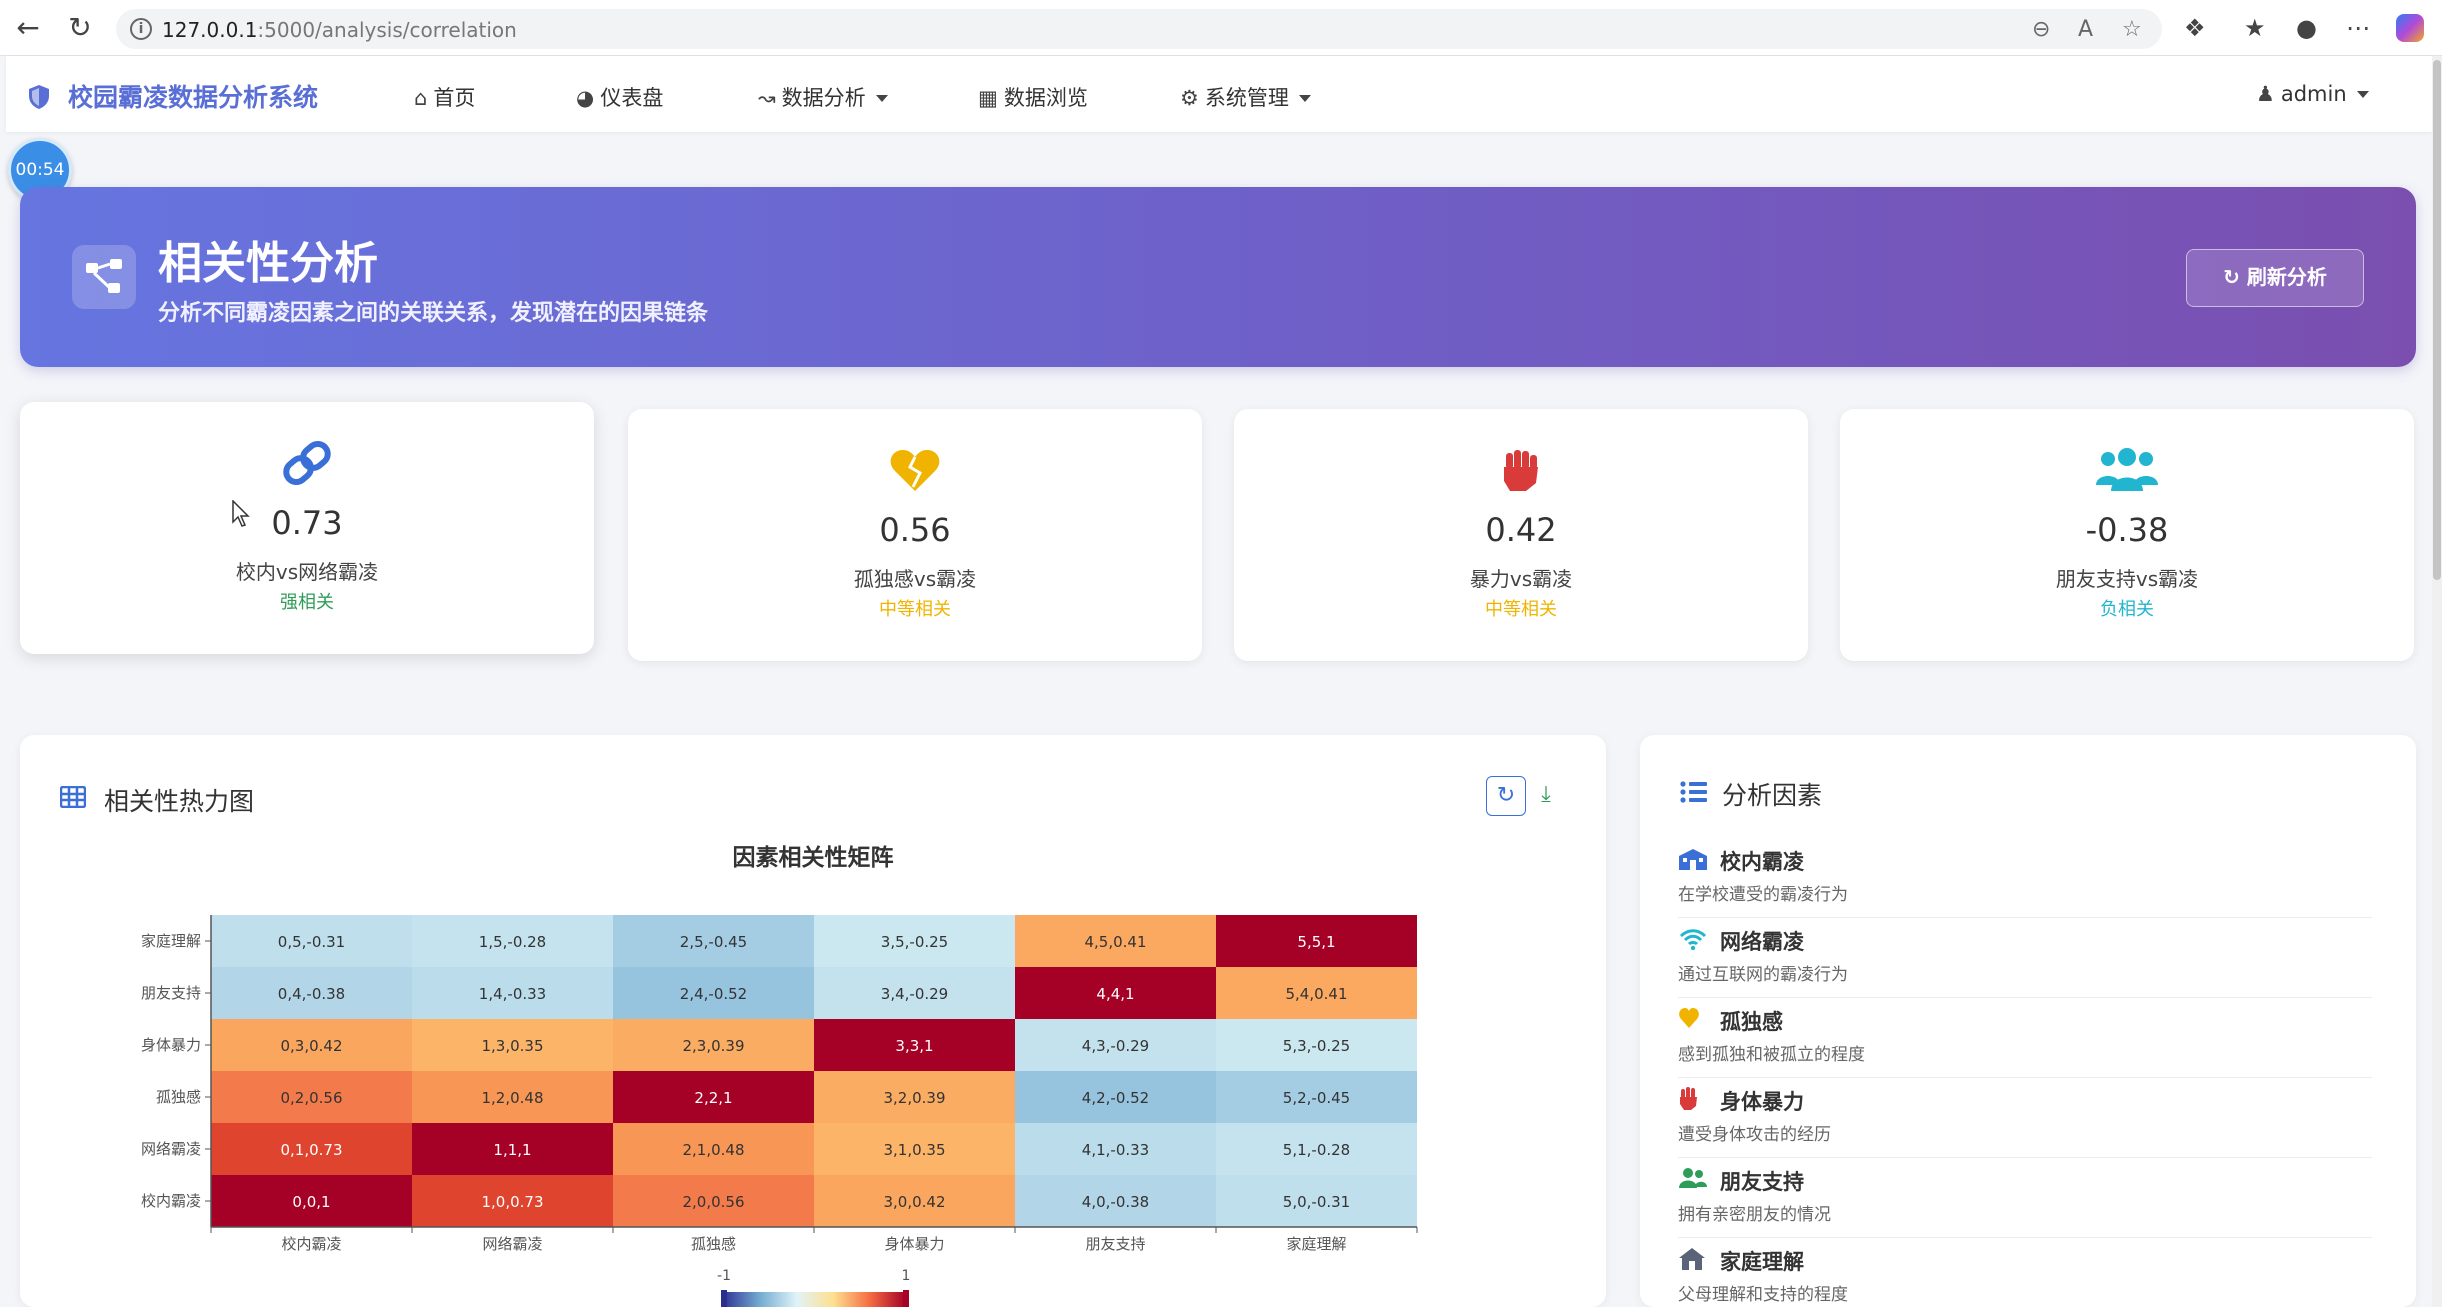  Describe the element at coordinates (311, 1150) in the screenshot. I see `heatmap-cell-label: 0,1,0.73` at that location.